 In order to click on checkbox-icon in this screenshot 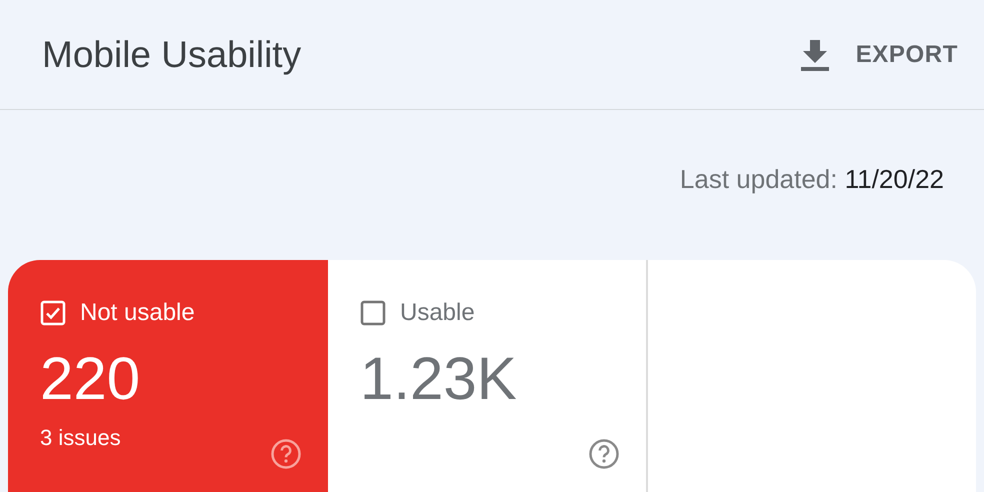, I will do `click(373, 313)`.